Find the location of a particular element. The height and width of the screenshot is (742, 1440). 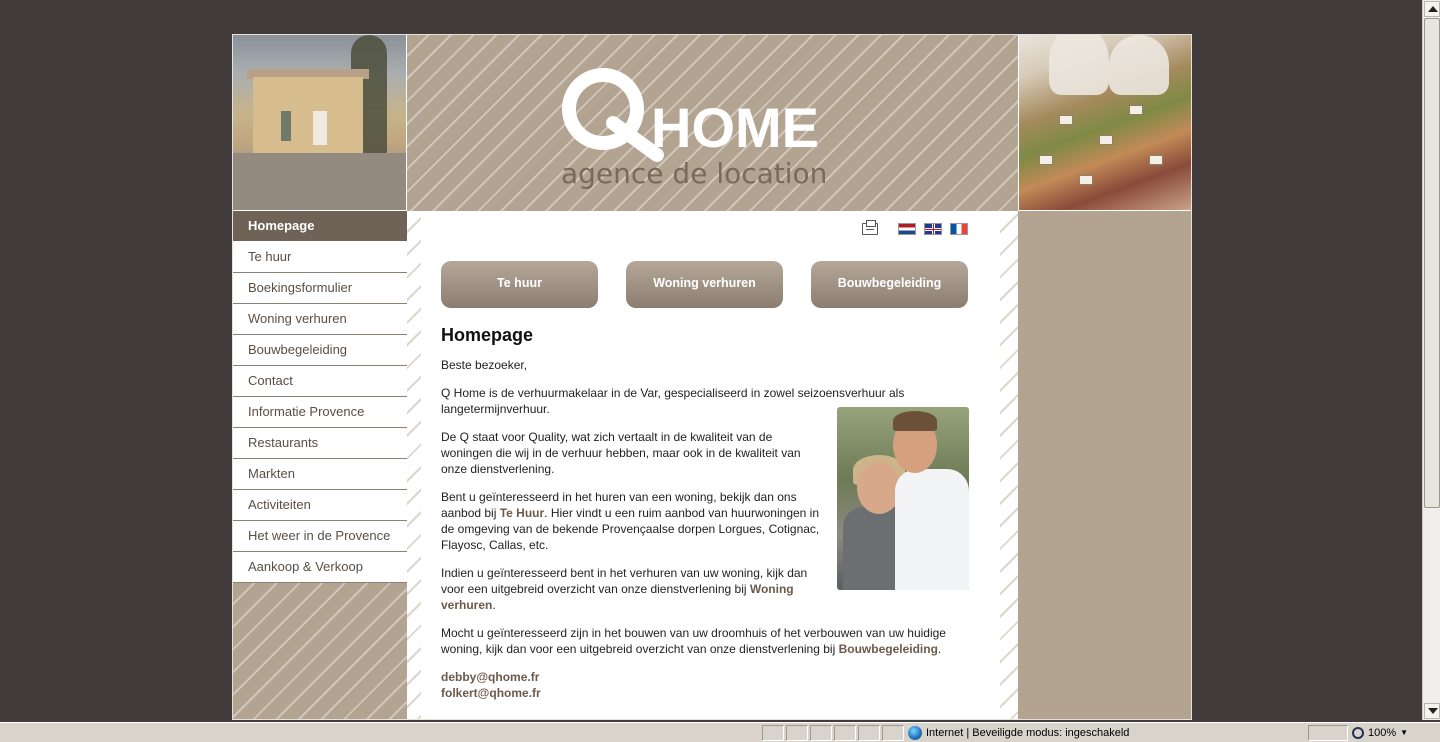

printer-icon is located at coordinates (870, 227).